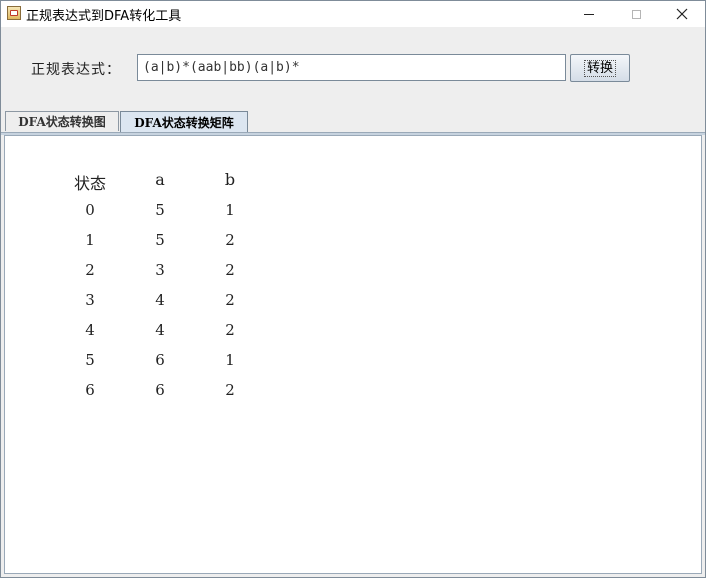  What do you see at coordinates (184, 121) in the screenshot?
I see `tab-dfa-matrix: DFA状态转换矩阵` at bounding box center [184, 121].